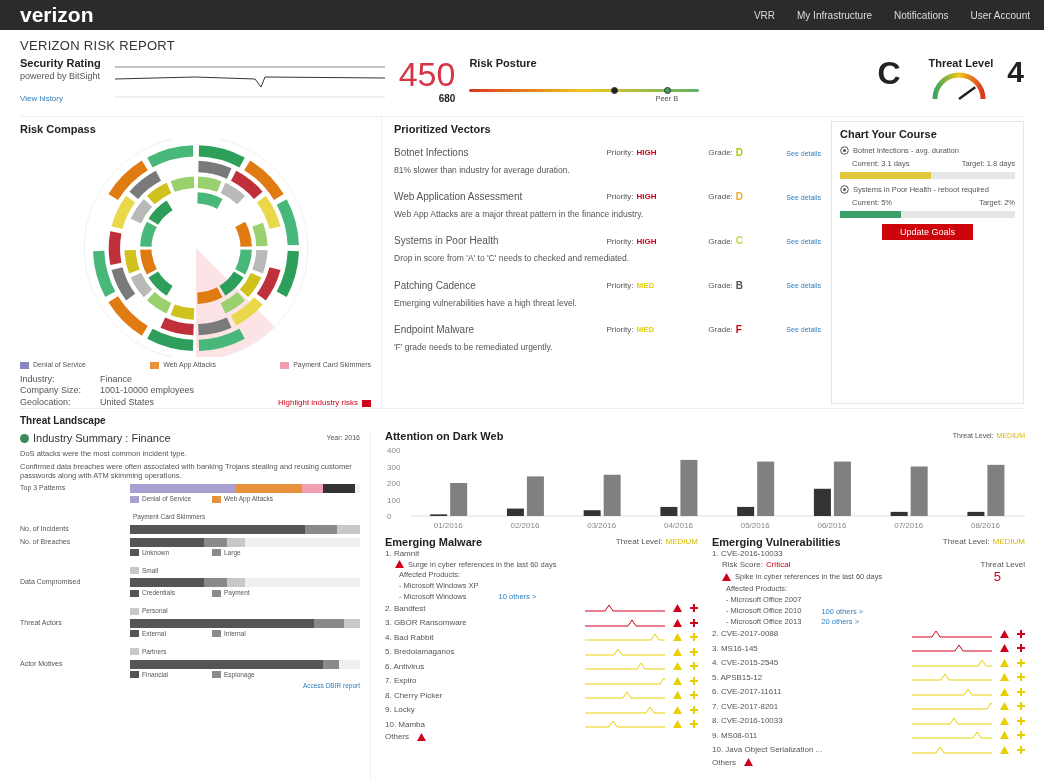  Describe the element at coordinates (997, 577) in the screenshot. I see `threat-level-value: 5` at that location.